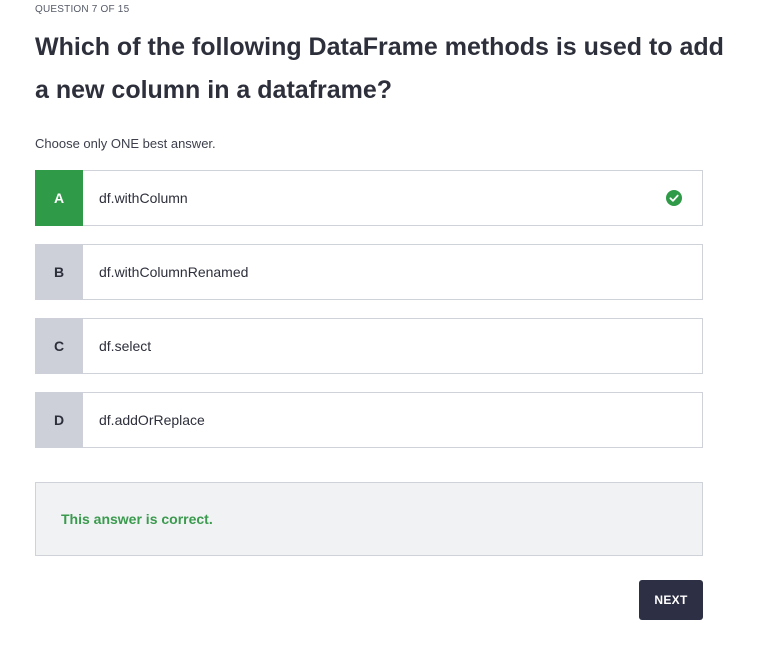 Image resolution: width=766 pixels, height=649 pixels. I want to click on answer-option-c: C df.select, so click(369, 346).